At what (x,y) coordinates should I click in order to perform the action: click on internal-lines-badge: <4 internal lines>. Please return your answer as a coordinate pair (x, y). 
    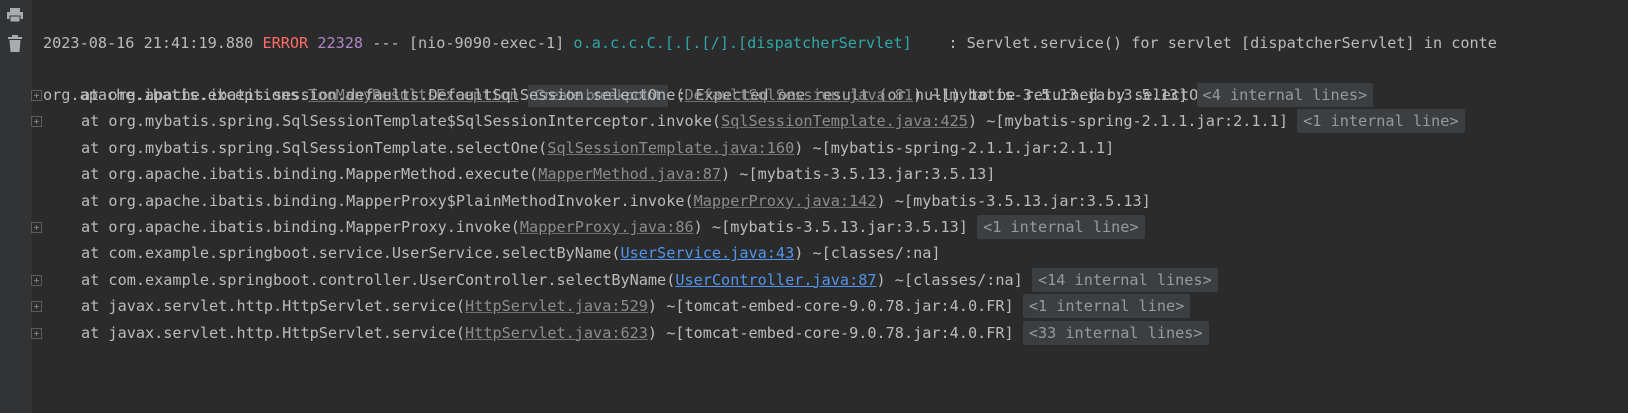
    Looking at the image, I should click on (1285, 95).